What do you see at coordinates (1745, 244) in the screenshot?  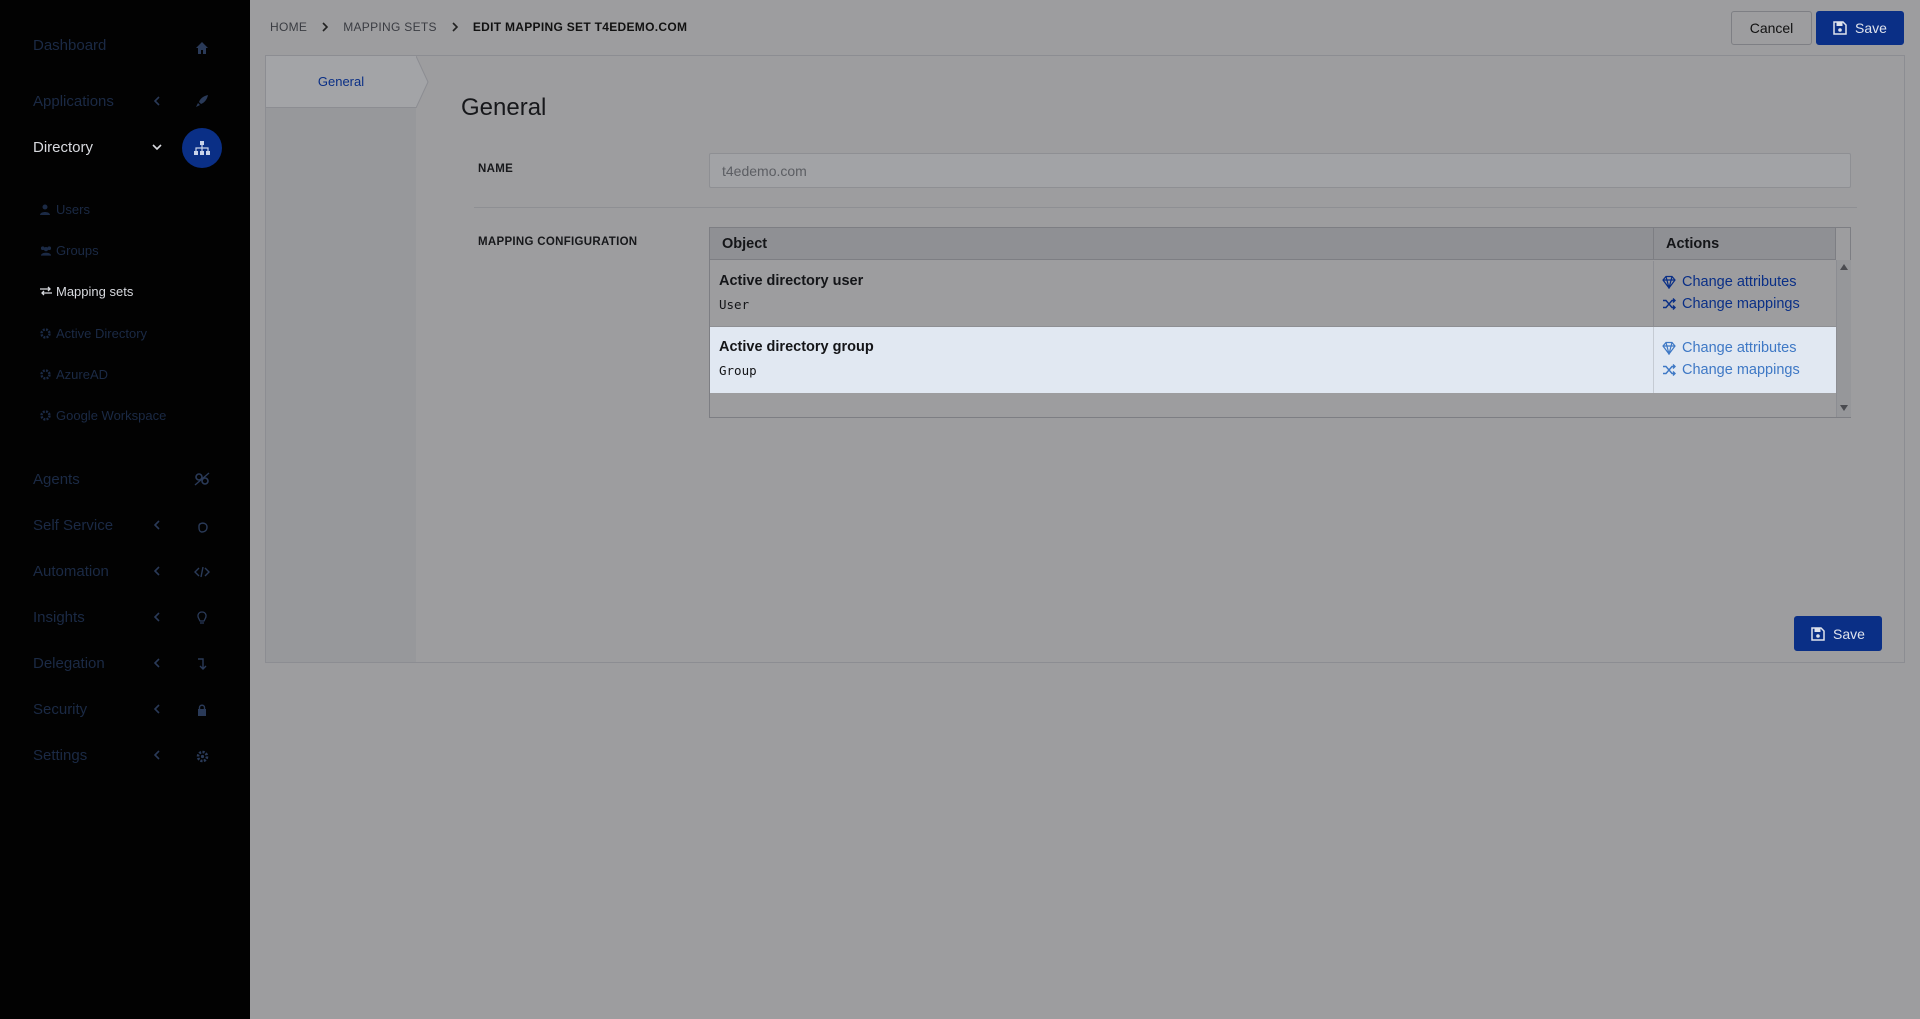 I see `column-header-actions: Actions` at bounding box center [1745, 244].